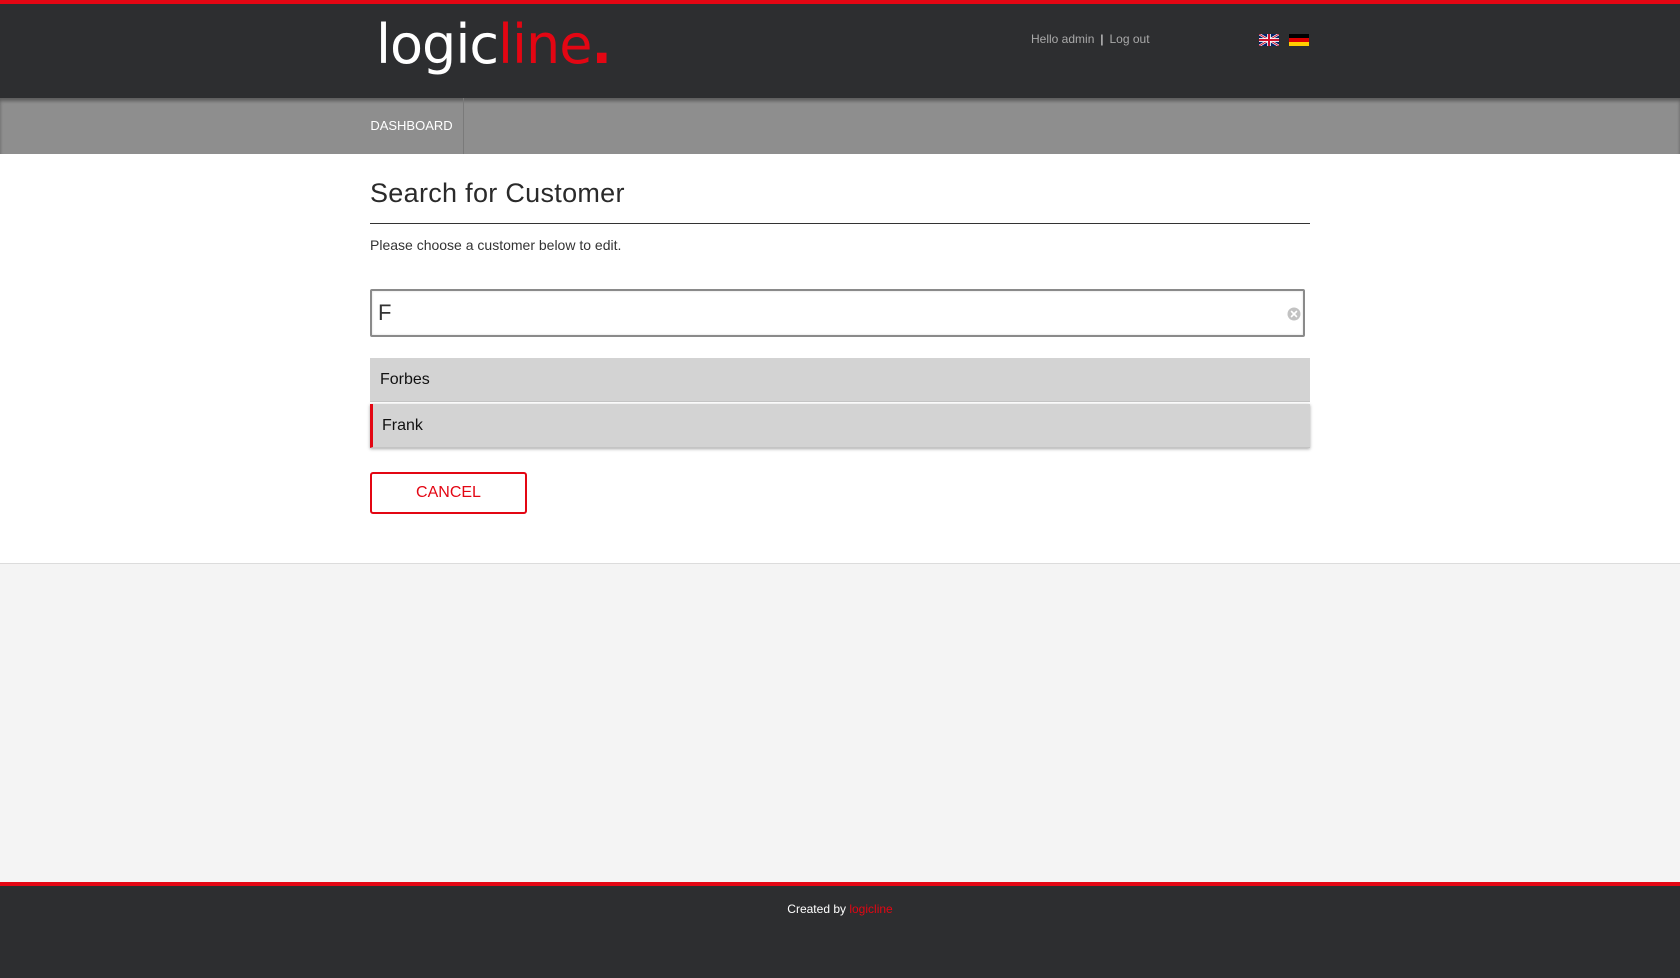  Describe the element at coordinates (497, 193) in the screenshot. I see `page-title: Search for Customer` at that location.